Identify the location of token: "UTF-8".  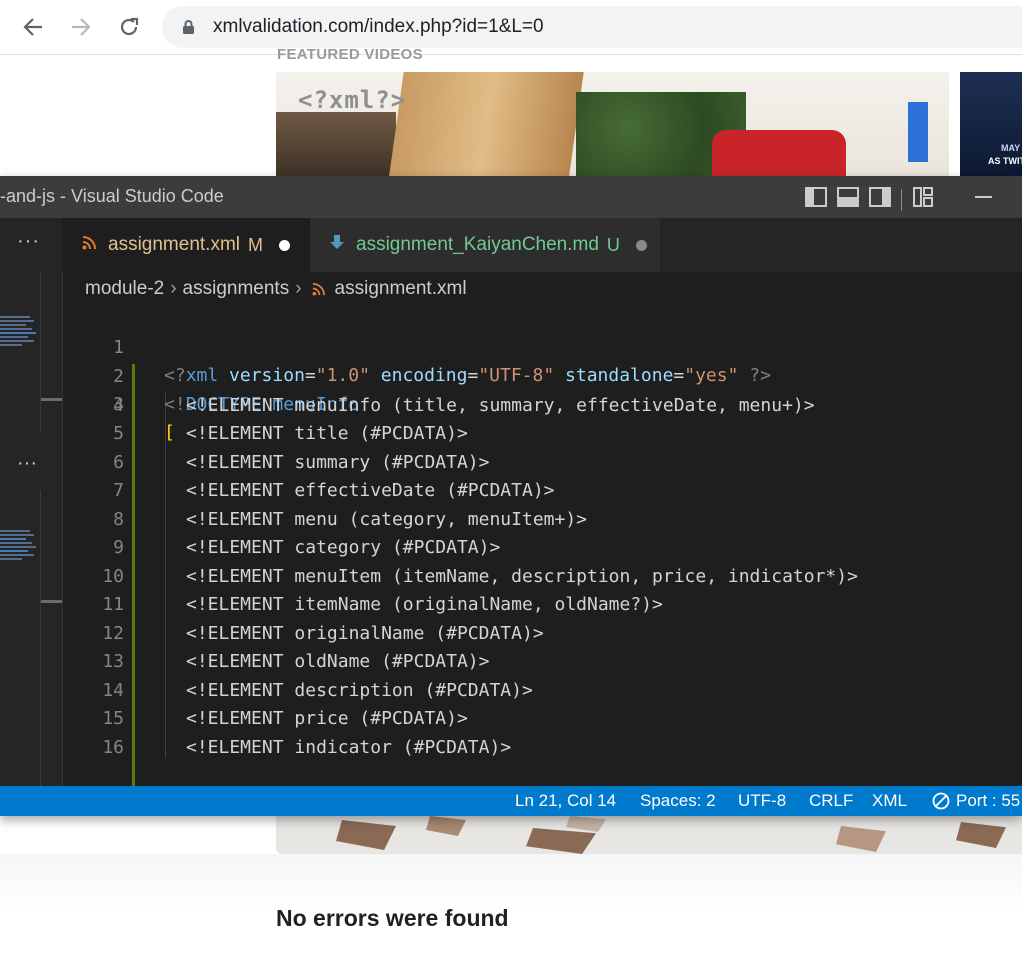
(516, 375).